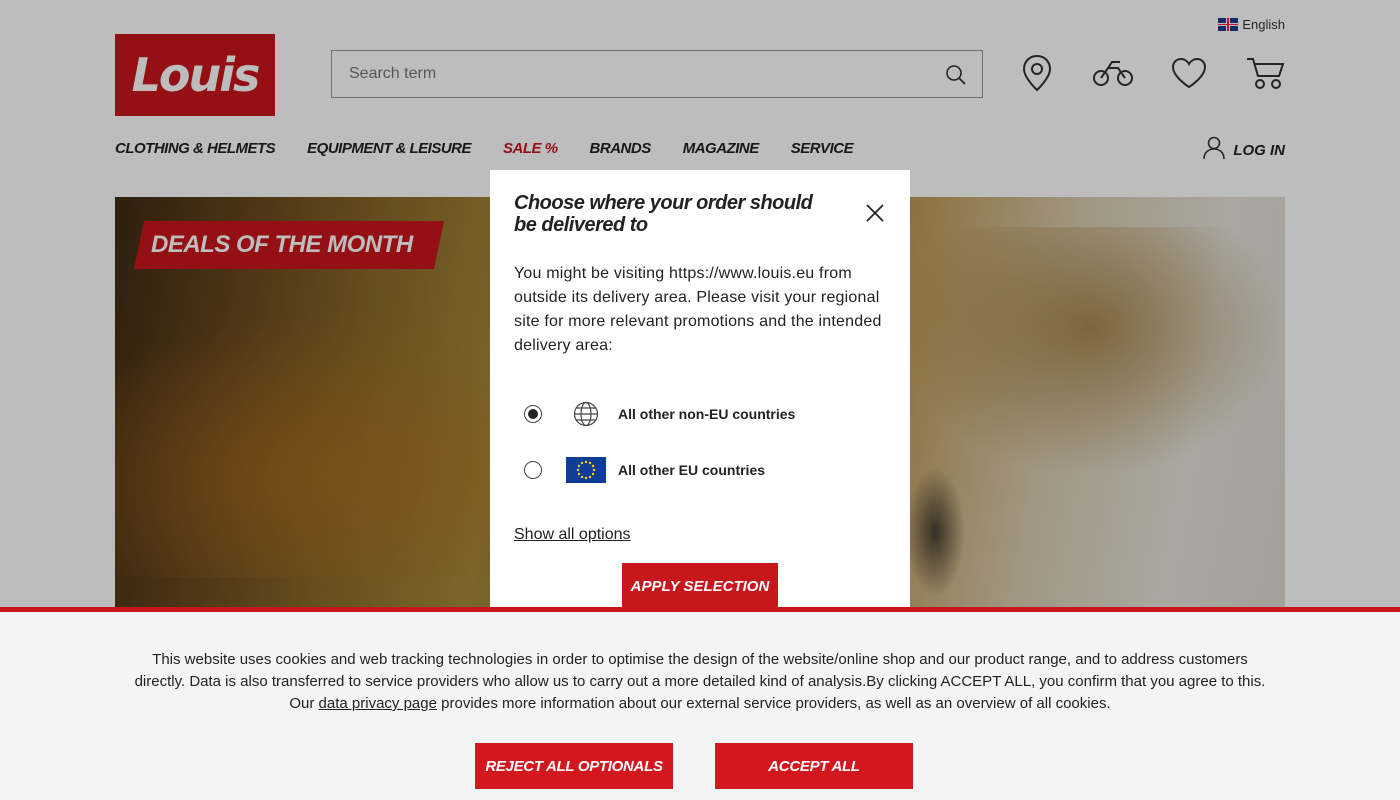 The width and height of the screenshot is (1400, 800). I want to click on option-eu: All other EU countries, so click(644, 470).